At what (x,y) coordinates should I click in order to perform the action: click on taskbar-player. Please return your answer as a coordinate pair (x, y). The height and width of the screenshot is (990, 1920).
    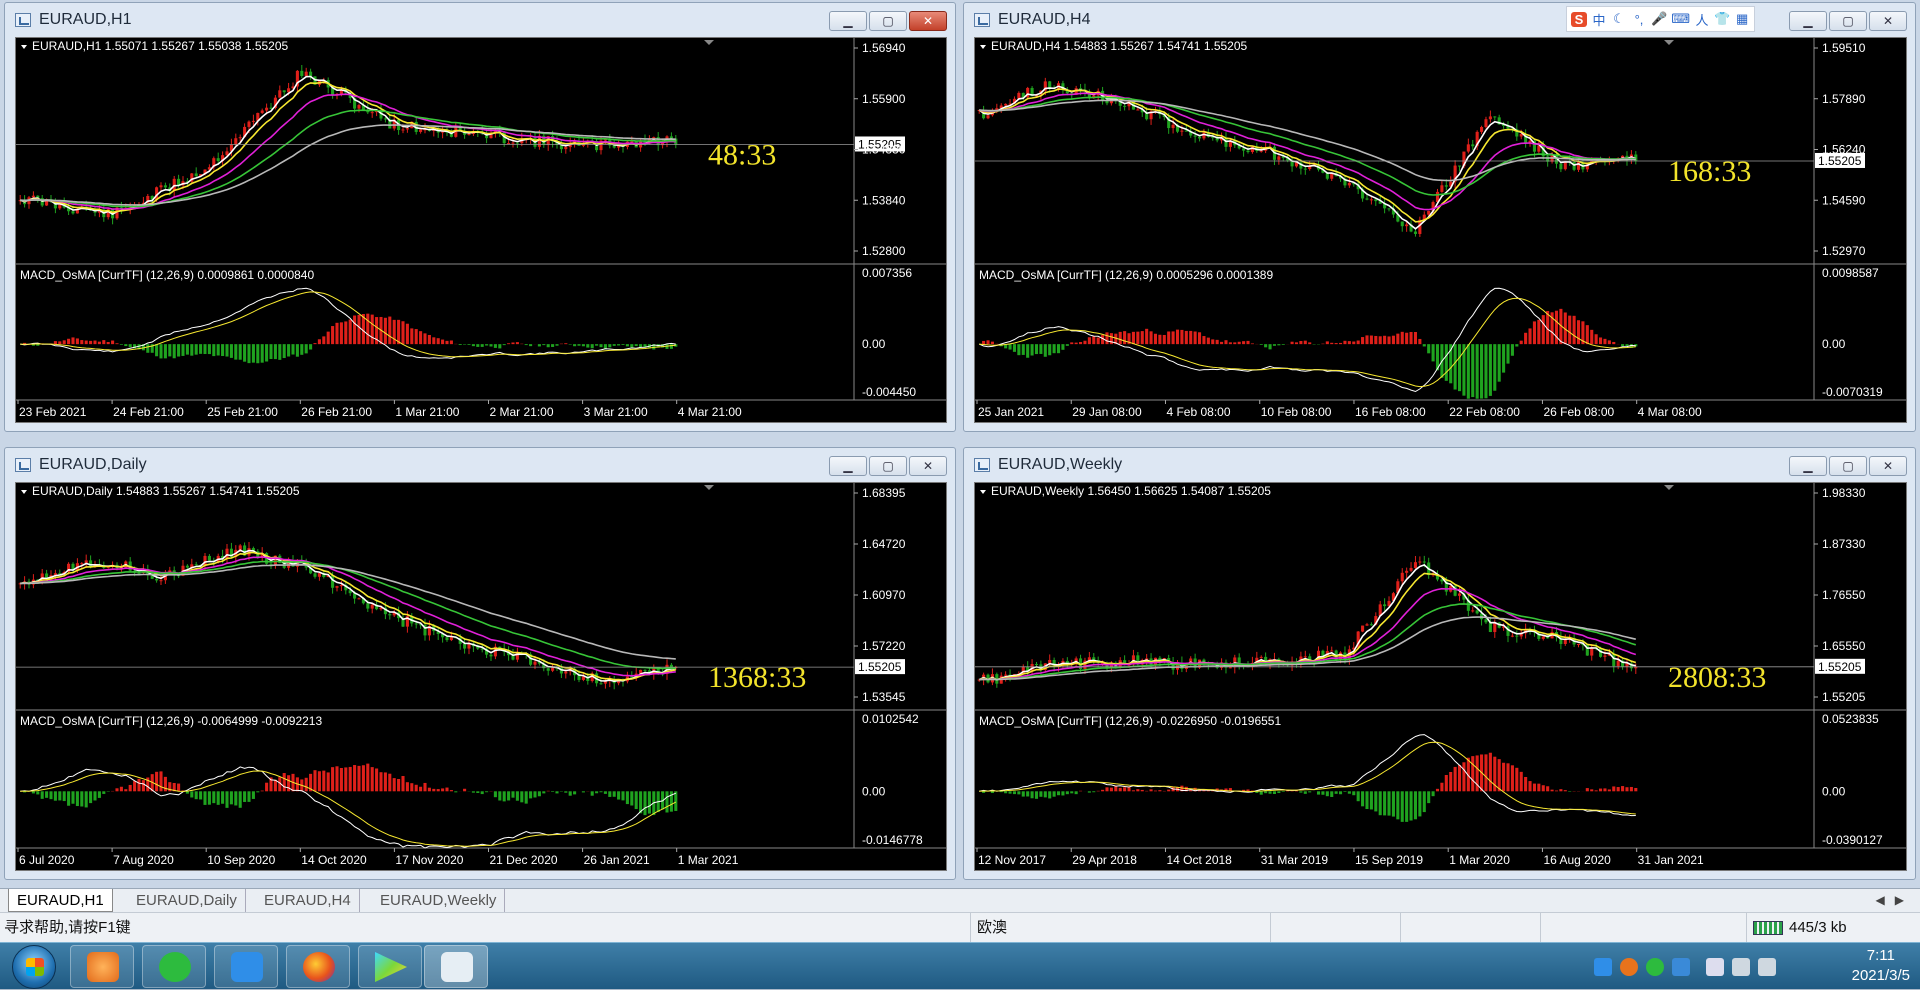
    Looking at the image, I should click on (390, 966).